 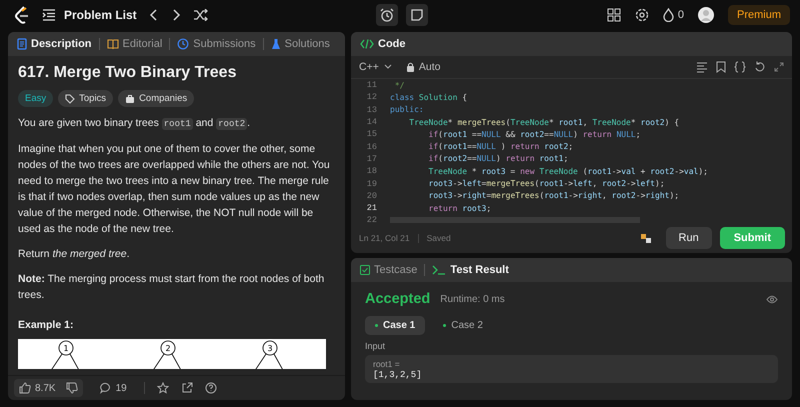 I want to click on panel-tab: Test Result, so click(x=470, y=270).